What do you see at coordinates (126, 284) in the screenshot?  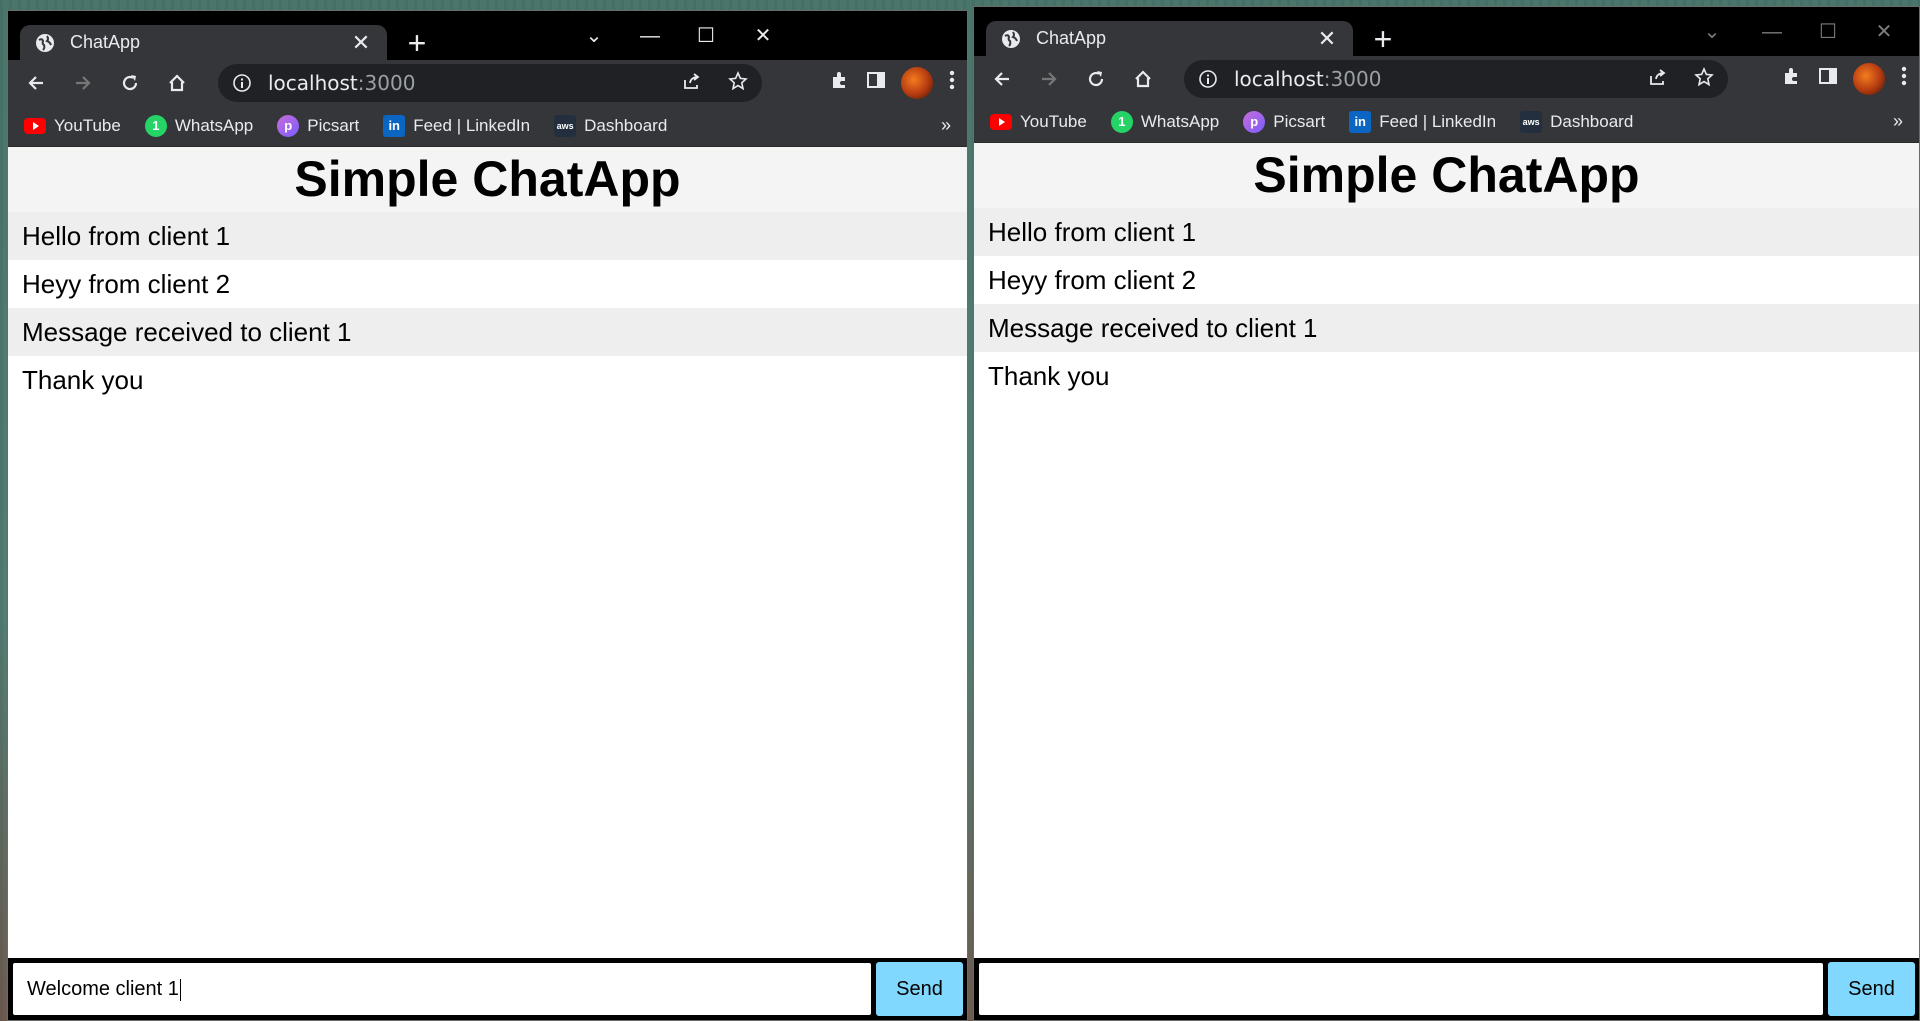 I see `message-item: Heyy from client 2` at bounding box center [126, 284].